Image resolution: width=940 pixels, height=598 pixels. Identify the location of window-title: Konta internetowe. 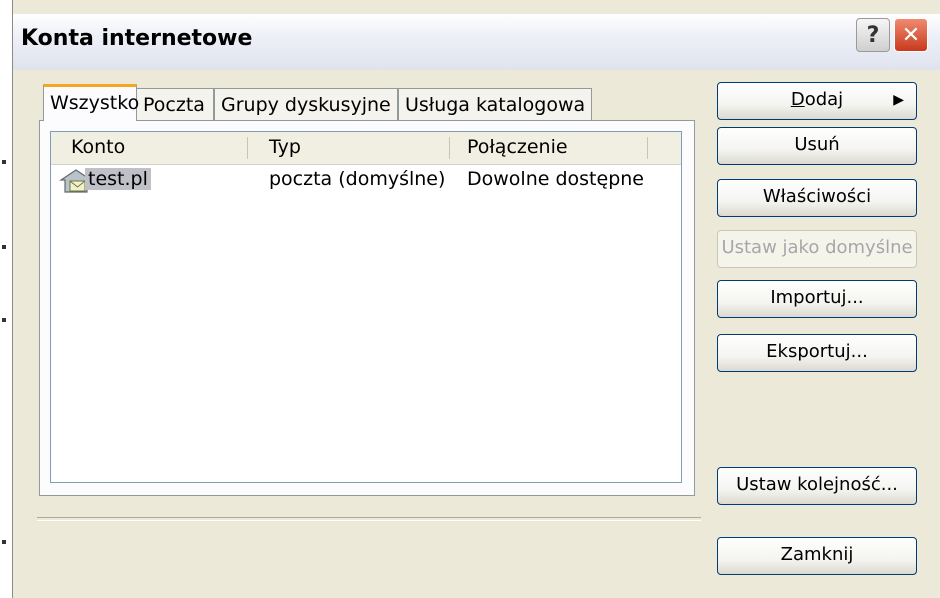
(137, 38).